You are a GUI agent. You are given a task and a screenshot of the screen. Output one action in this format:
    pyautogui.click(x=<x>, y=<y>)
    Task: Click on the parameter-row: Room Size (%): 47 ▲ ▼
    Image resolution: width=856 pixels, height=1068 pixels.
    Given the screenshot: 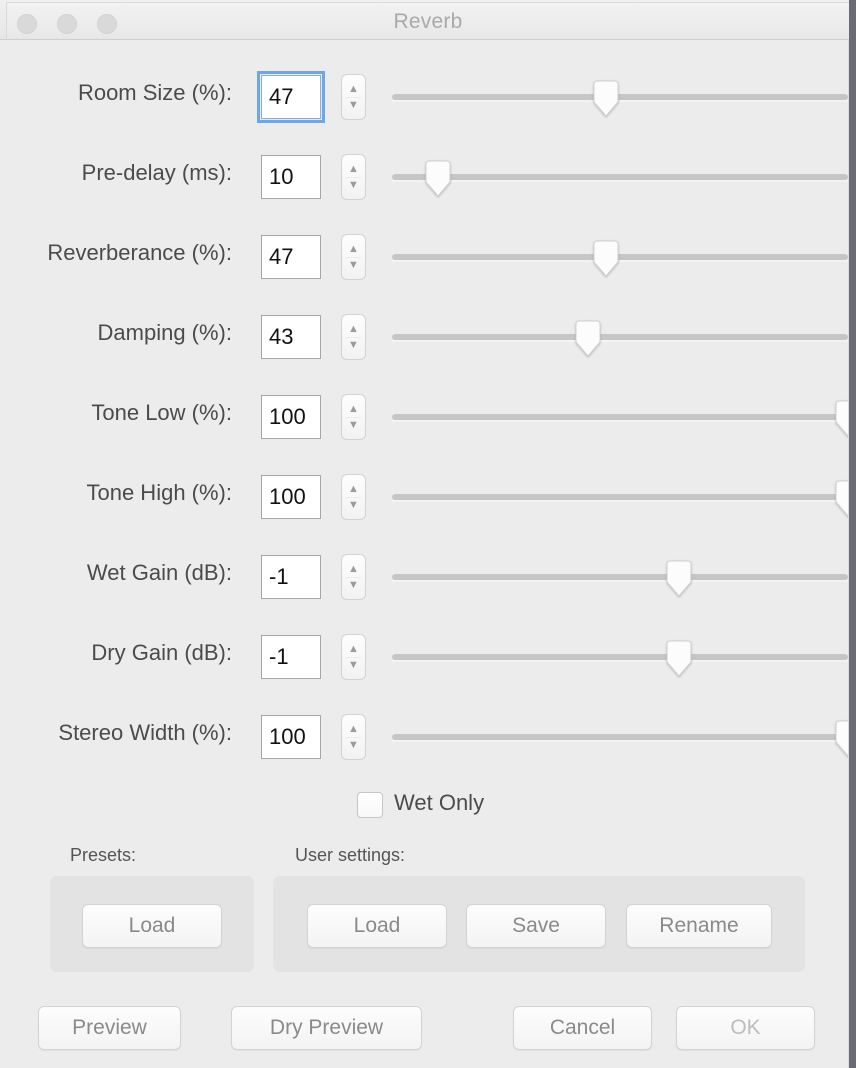 What is the action you would take?
    pyautogui.click(x=428, y=102)
    